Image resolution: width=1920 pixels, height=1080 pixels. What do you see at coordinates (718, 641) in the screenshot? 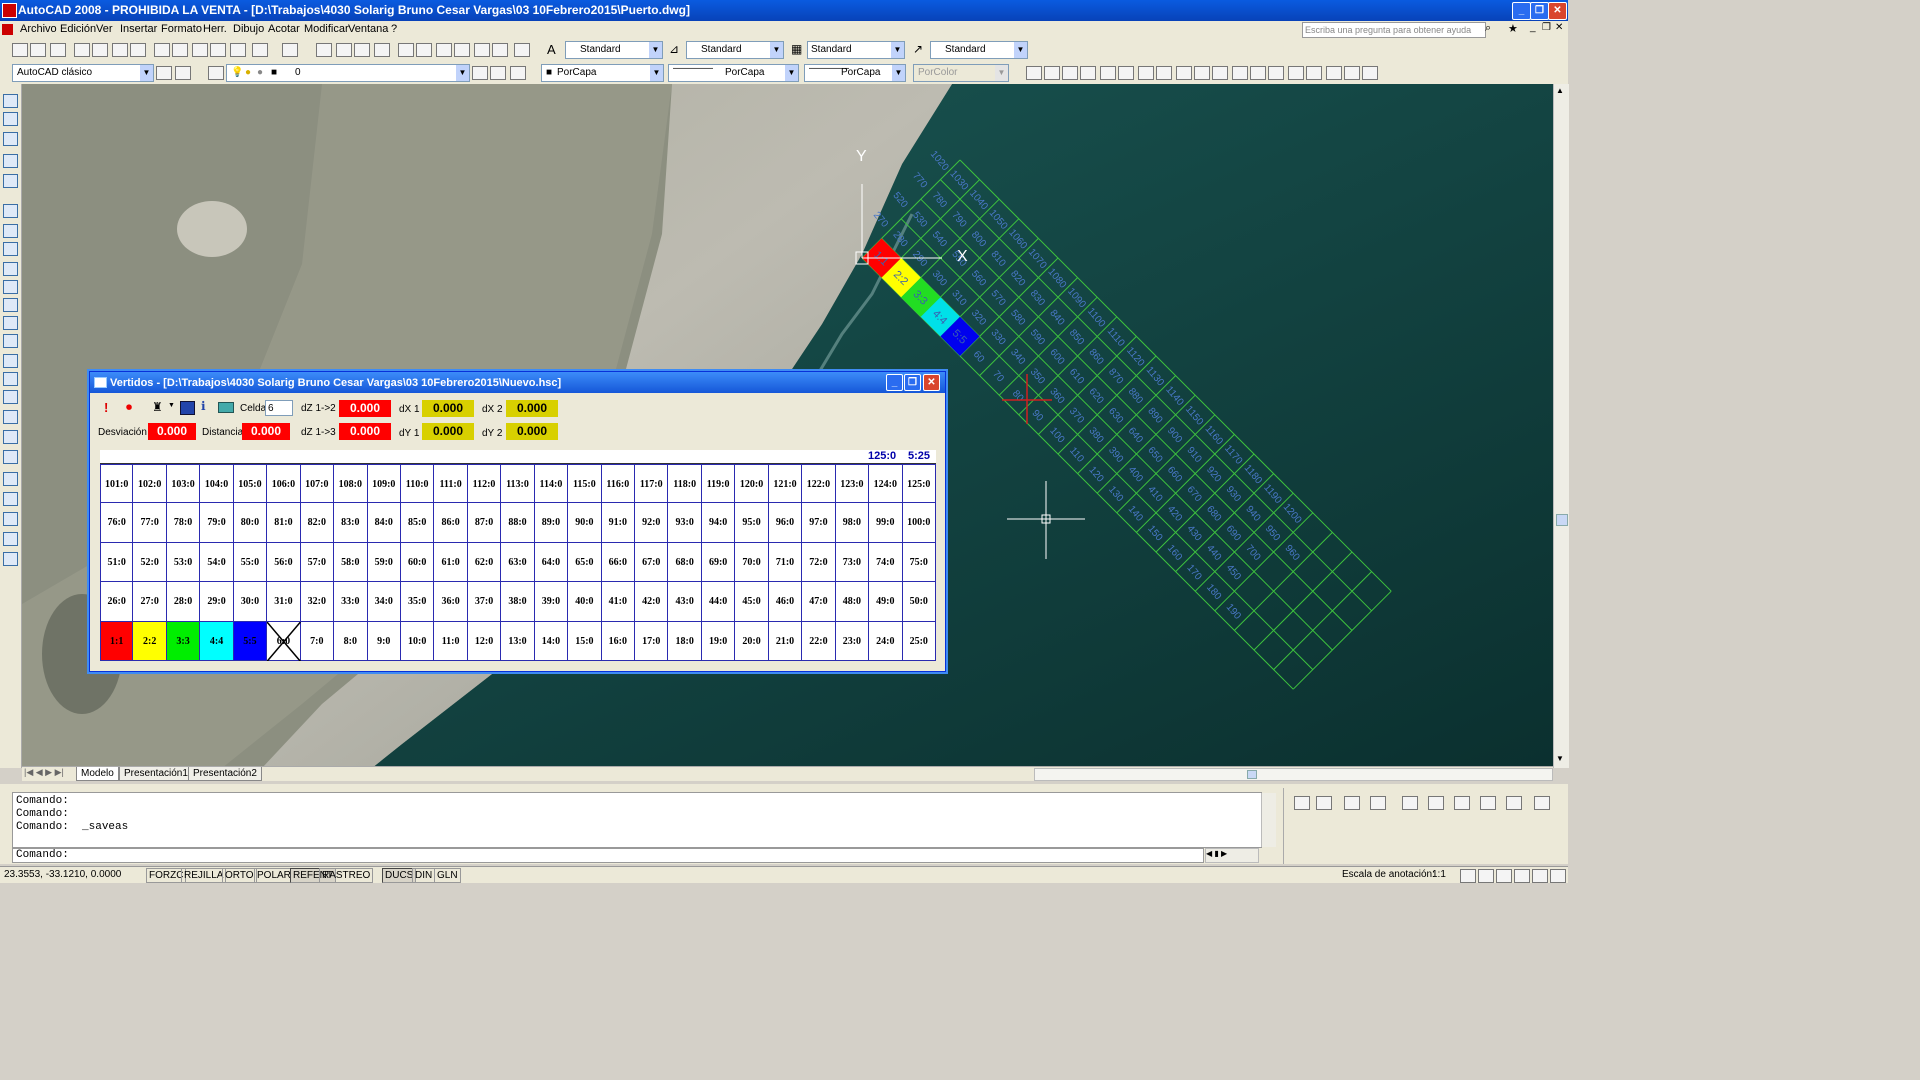
I see `grid-cell-19-0: 19:0` at bounding box center [718, 641].